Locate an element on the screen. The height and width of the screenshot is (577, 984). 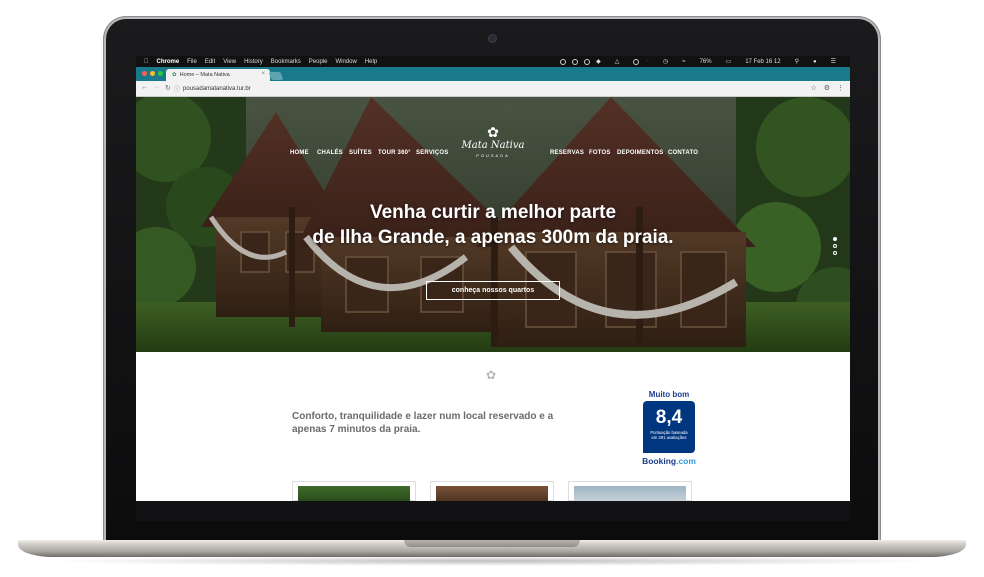
reload-icon: ↻ is located at coordinates (168, 88).